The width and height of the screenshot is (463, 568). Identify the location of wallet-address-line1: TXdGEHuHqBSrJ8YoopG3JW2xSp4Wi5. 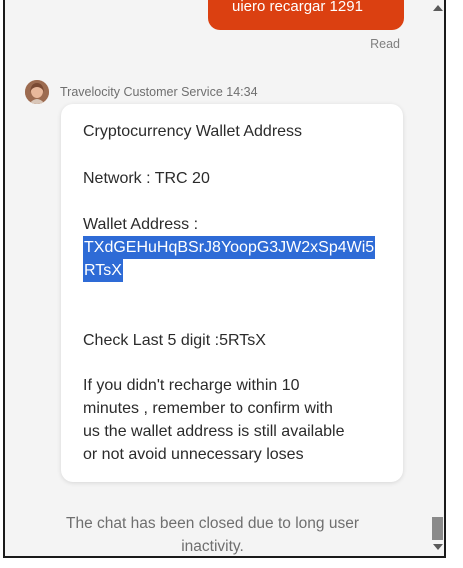
(229, 247).